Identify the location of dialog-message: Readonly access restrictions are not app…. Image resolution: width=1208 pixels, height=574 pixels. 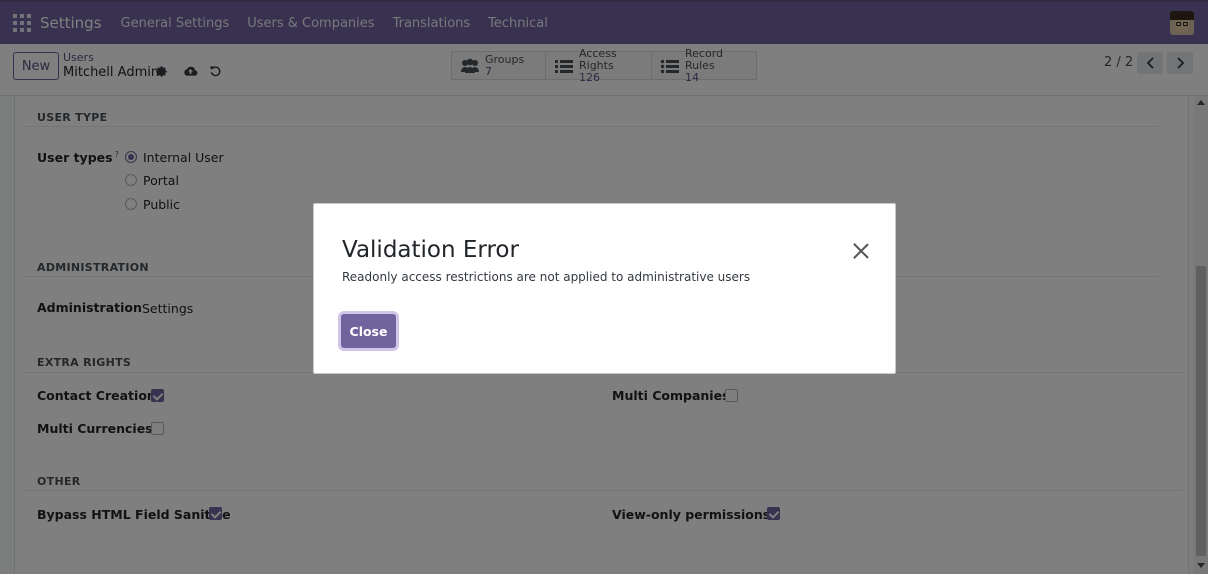
(546, 277).